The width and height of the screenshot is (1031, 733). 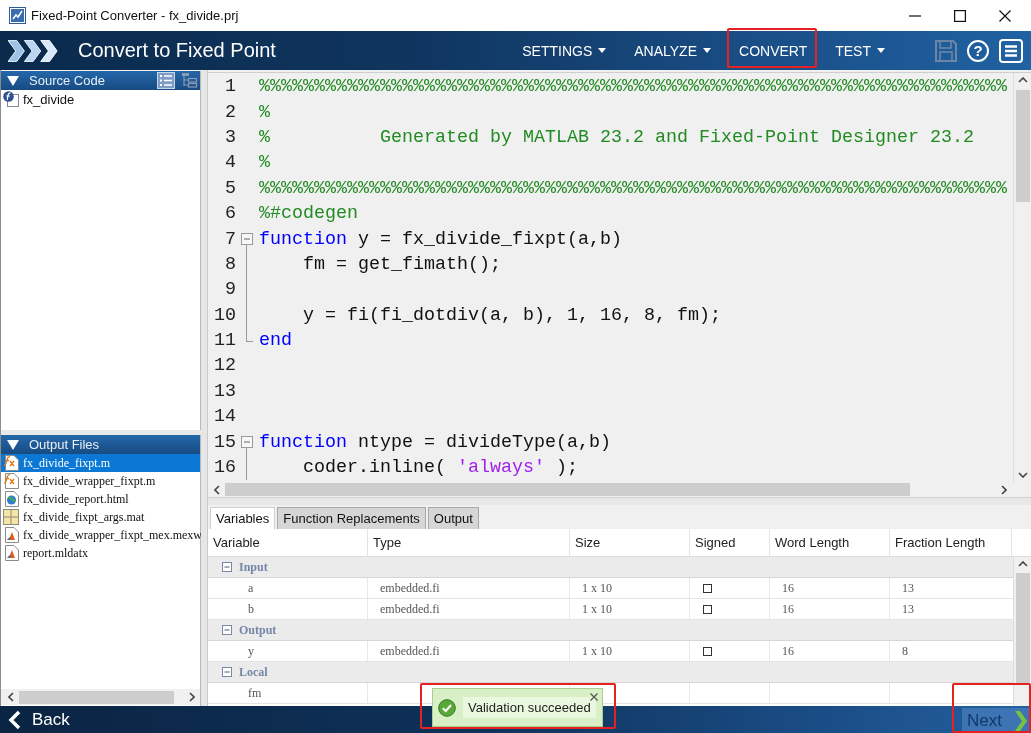 I want to click on line-number: 8, so click(x=230, y=264).